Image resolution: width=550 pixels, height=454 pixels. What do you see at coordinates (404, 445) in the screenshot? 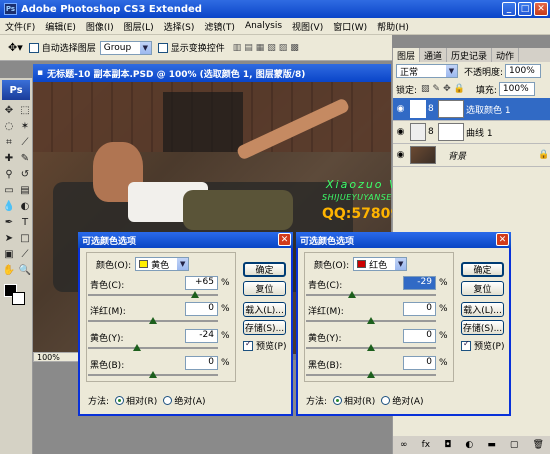
I see `link-layers-icon: ∞` at bounding box center [404, 445].